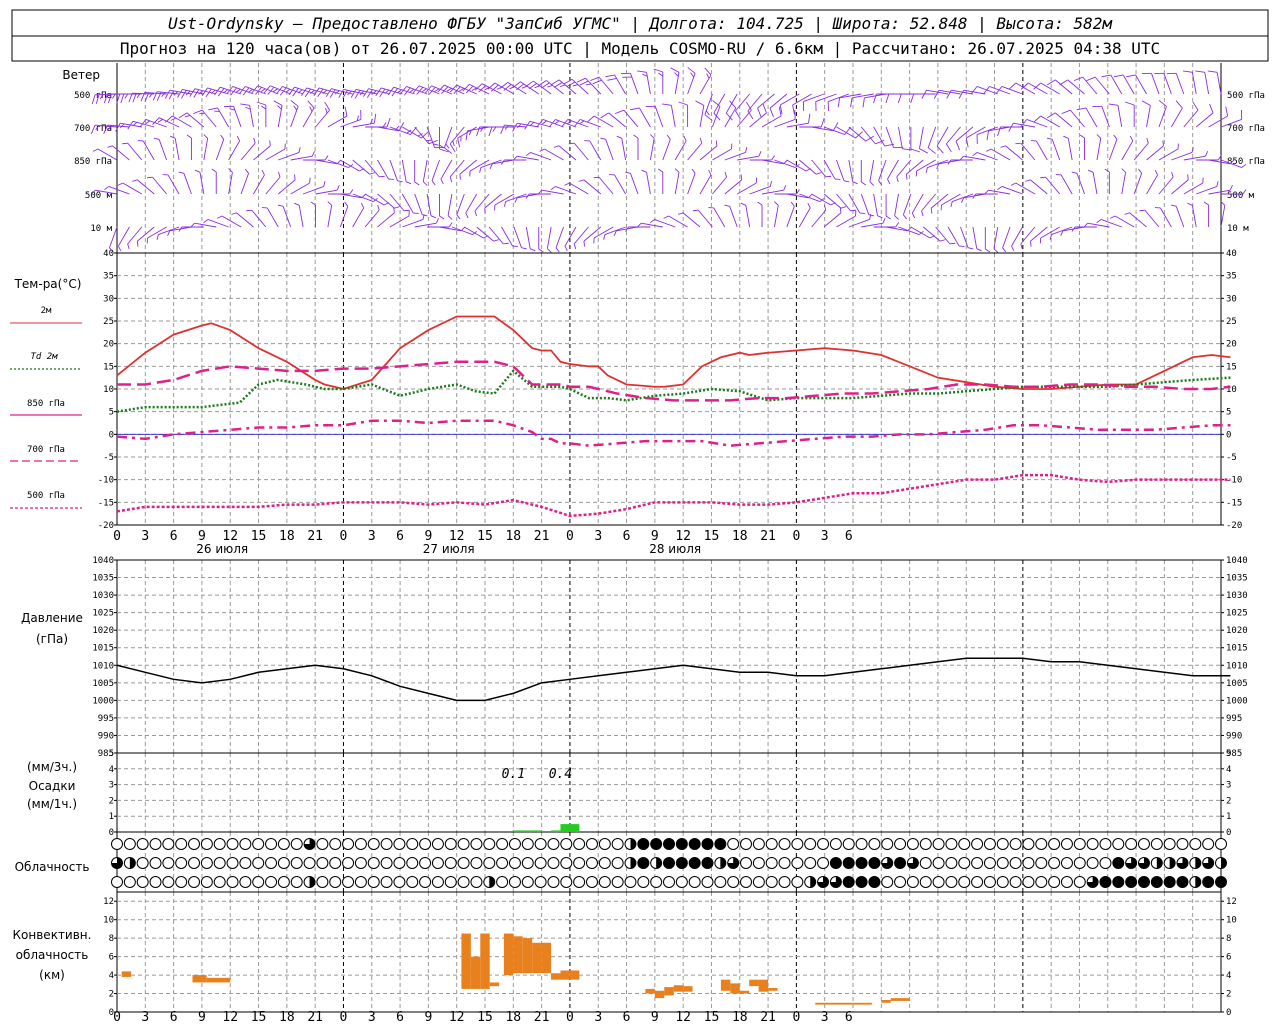  Describe the element at coordinates (570, 536) in the screenshot. I see `hour-label: 0` at that location.